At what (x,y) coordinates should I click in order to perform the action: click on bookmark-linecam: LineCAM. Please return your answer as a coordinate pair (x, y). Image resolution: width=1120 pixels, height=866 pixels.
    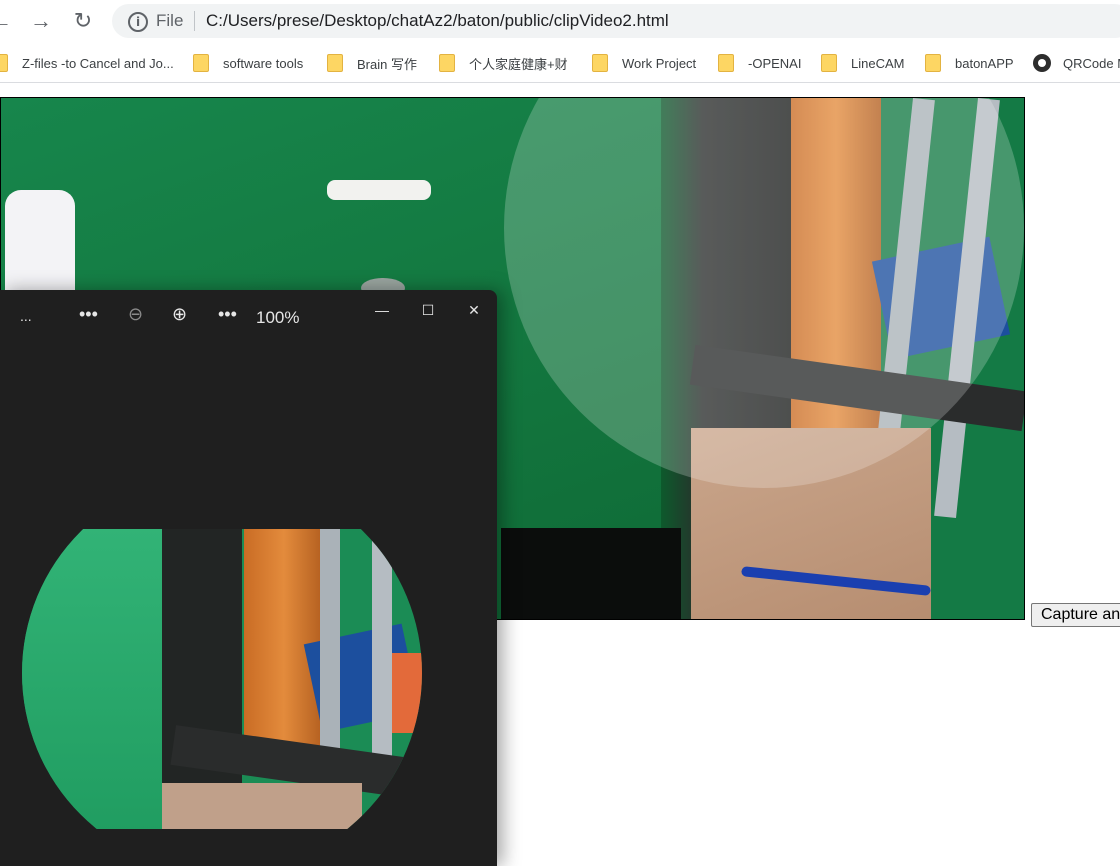
    Looking at the image, I should click on (862, 63).